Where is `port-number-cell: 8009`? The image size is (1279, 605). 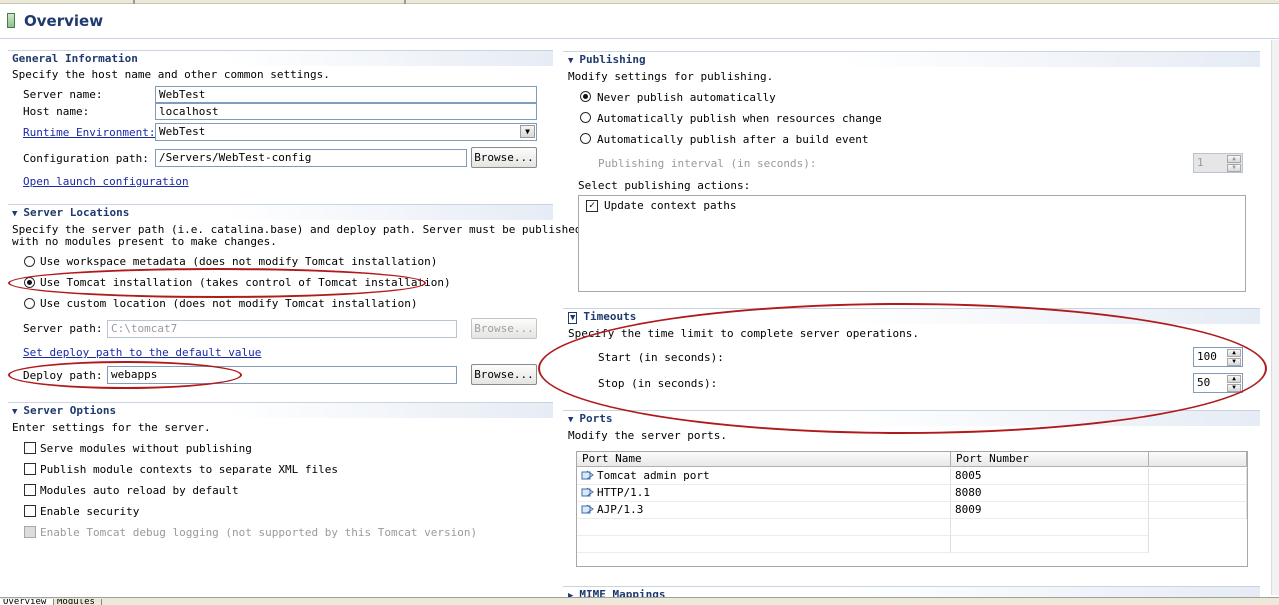 port-number-cell: 8009 is located at coordinates (1050, 510).